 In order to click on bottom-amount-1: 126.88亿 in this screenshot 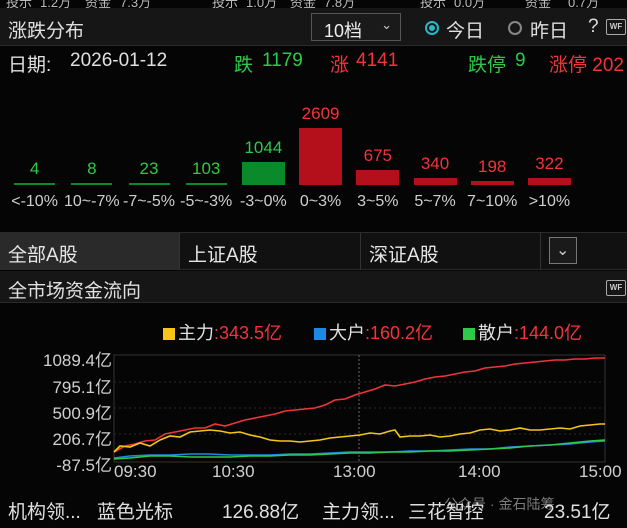, I will do `click(261, 512)`.